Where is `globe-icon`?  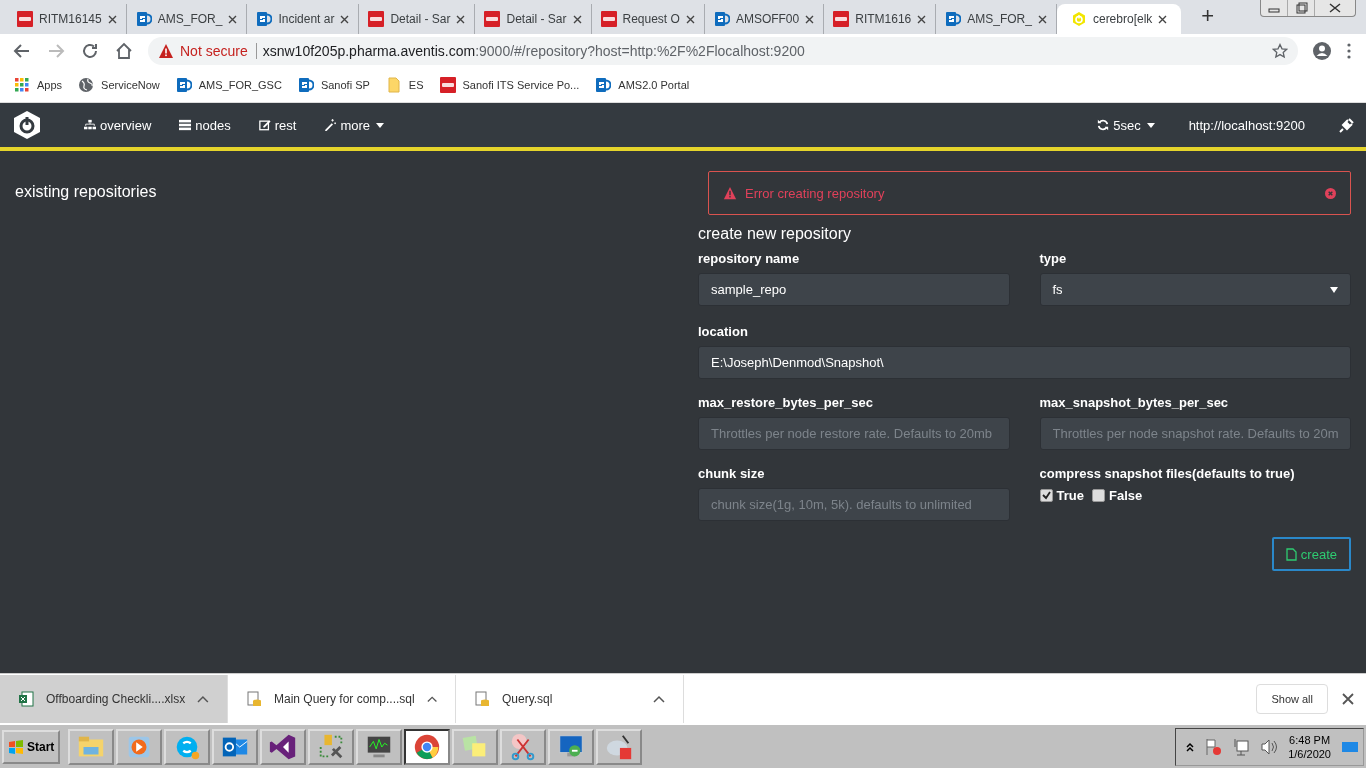 globe-icon is located at coordinates (86, 85).